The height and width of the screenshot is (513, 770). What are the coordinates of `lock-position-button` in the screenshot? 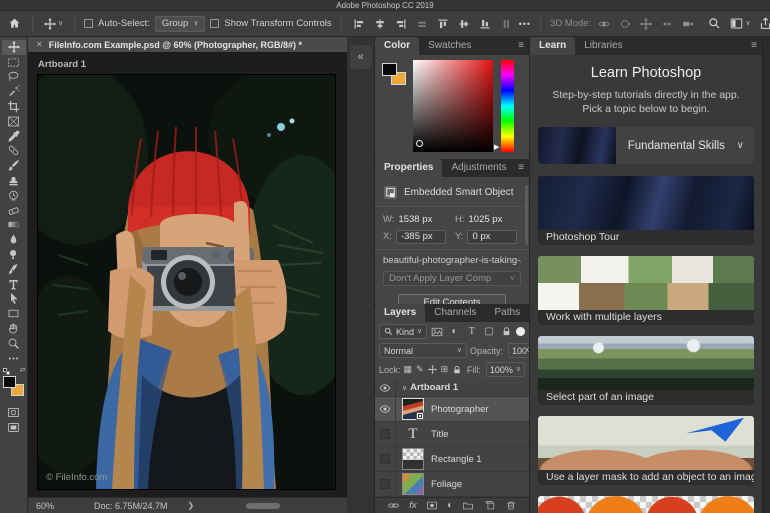 It's located at (432, 369).